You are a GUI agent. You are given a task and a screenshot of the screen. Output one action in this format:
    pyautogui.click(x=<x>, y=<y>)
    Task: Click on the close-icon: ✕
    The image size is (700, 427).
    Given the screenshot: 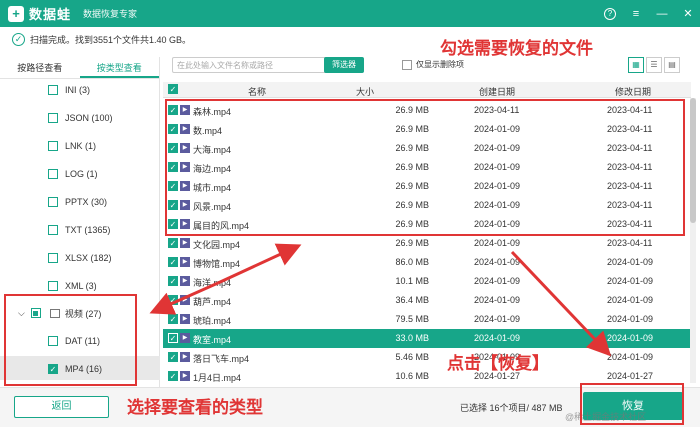 What is the action you would take?
    pyautogui.click(x=688, y=13)
    